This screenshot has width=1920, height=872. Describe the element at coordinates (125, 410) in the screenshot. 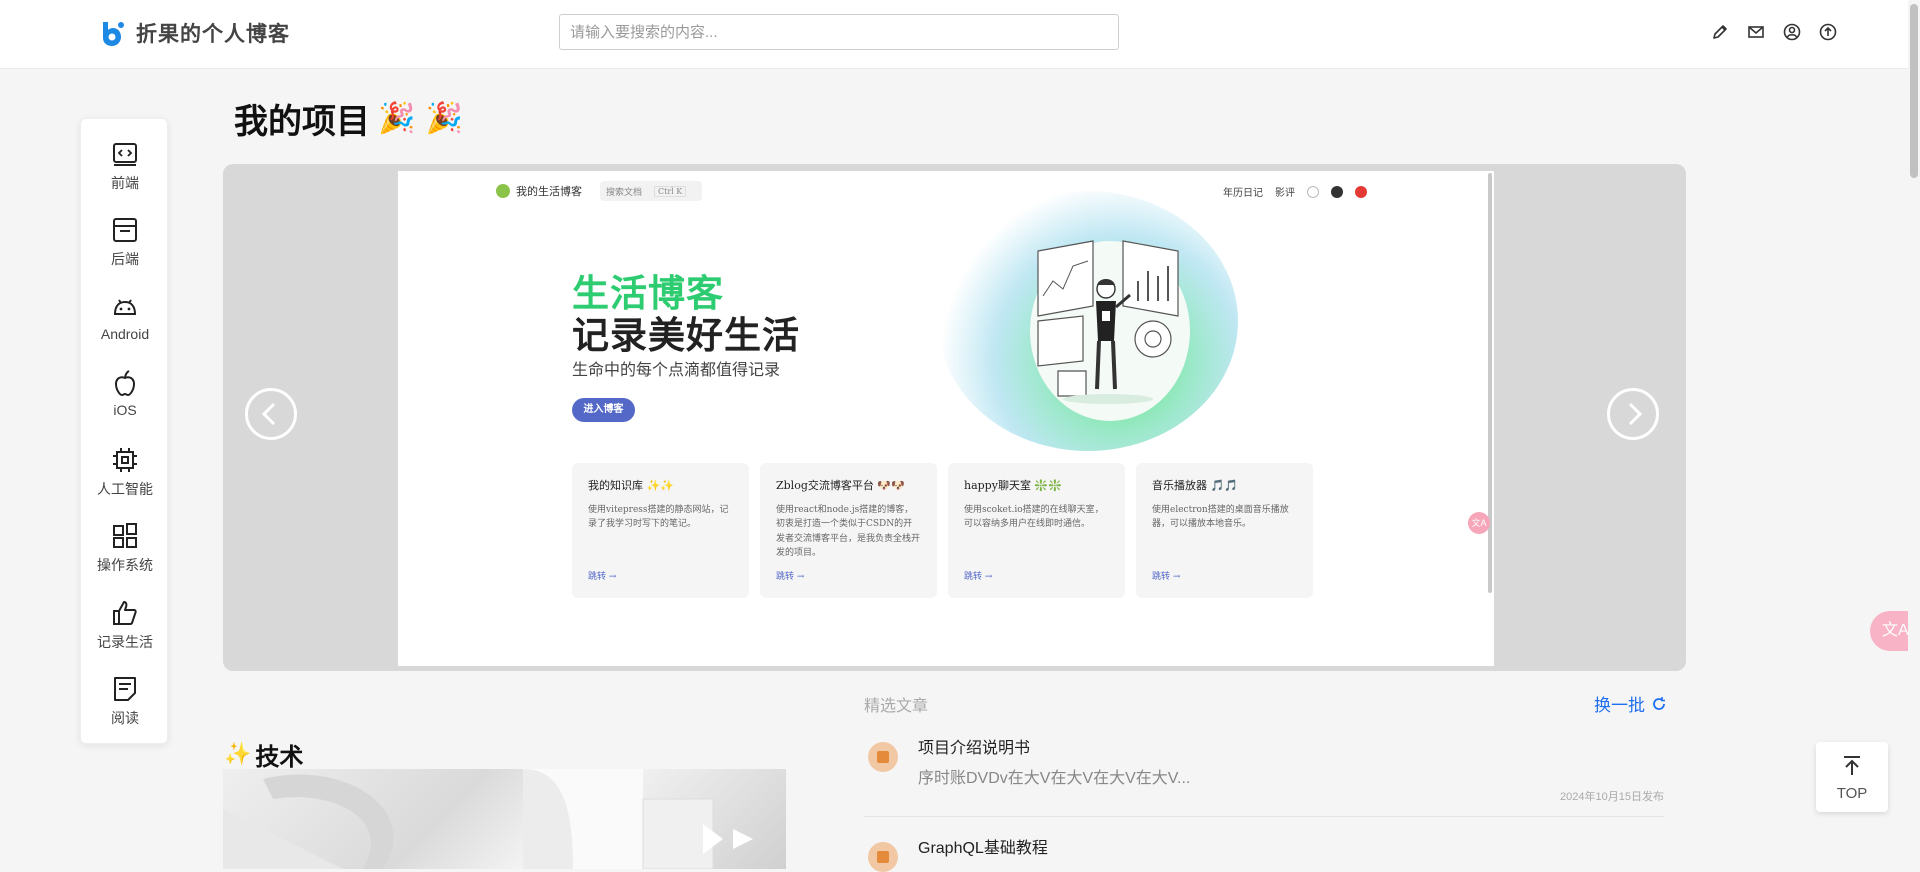

I see `category-label: iOS` at that location.